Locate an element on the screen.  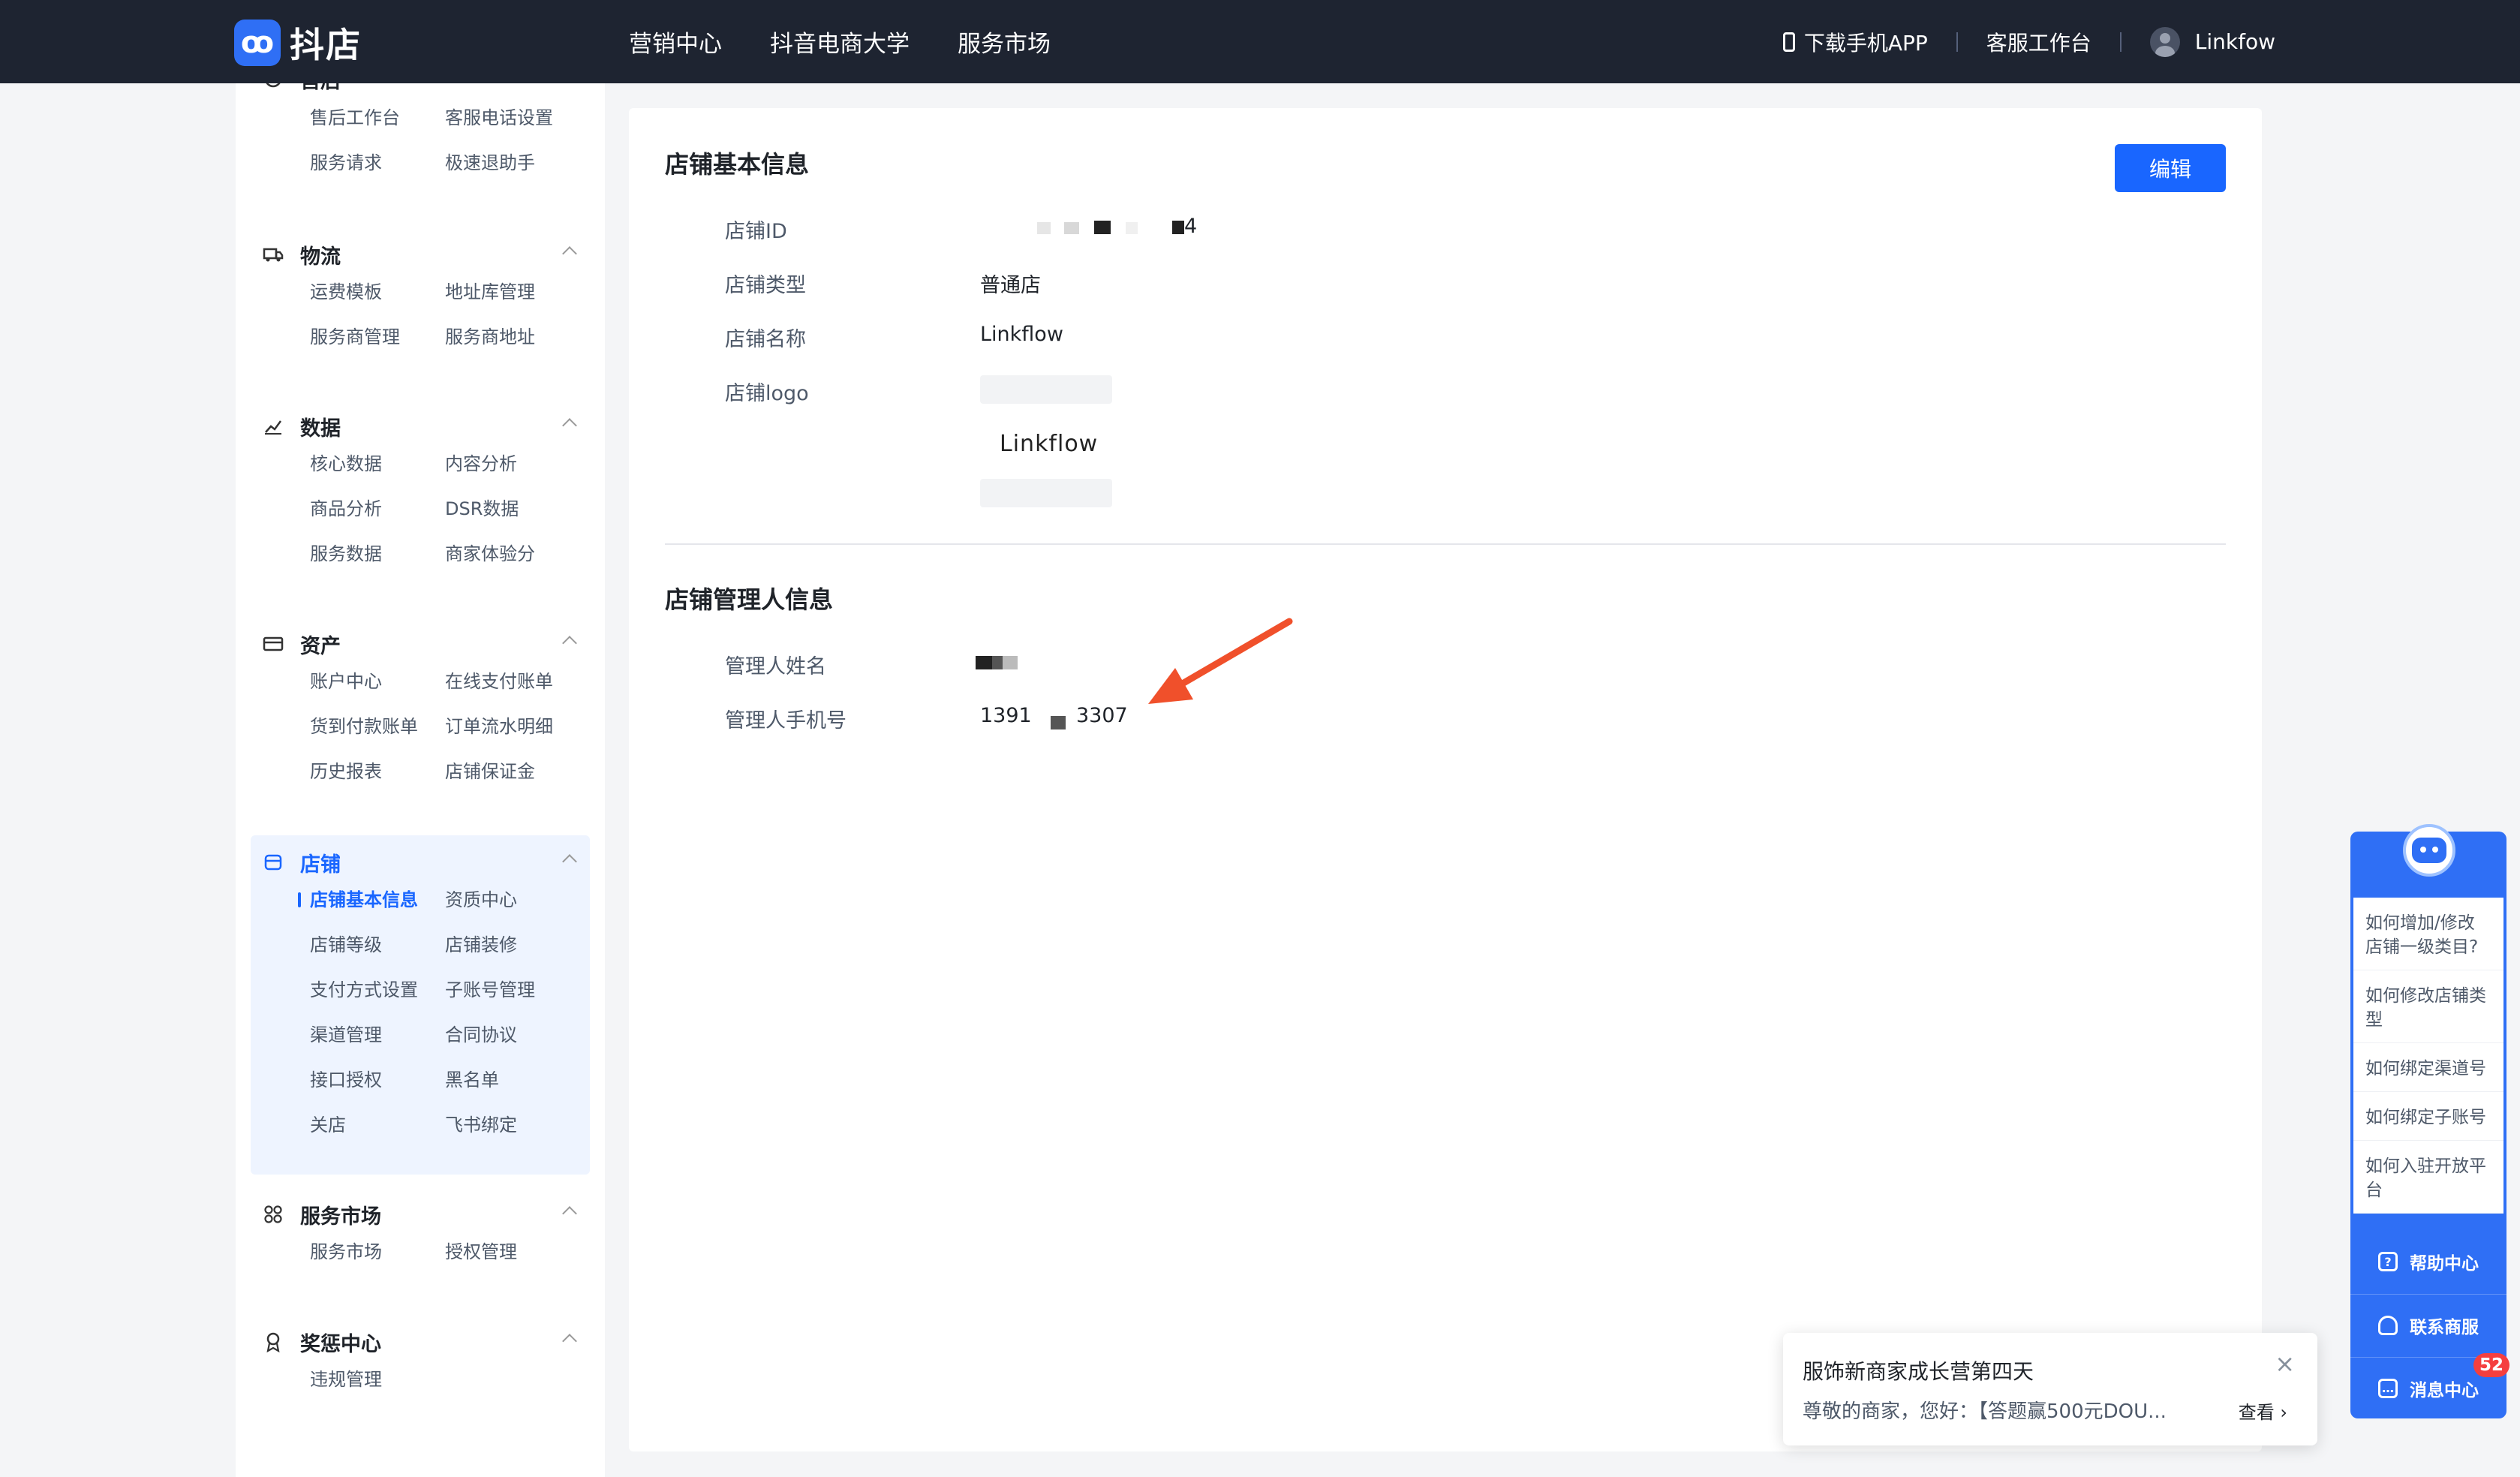
sidebar-item-online-payment-bill: 在线支付账单 is located at coordinates (512, 681).